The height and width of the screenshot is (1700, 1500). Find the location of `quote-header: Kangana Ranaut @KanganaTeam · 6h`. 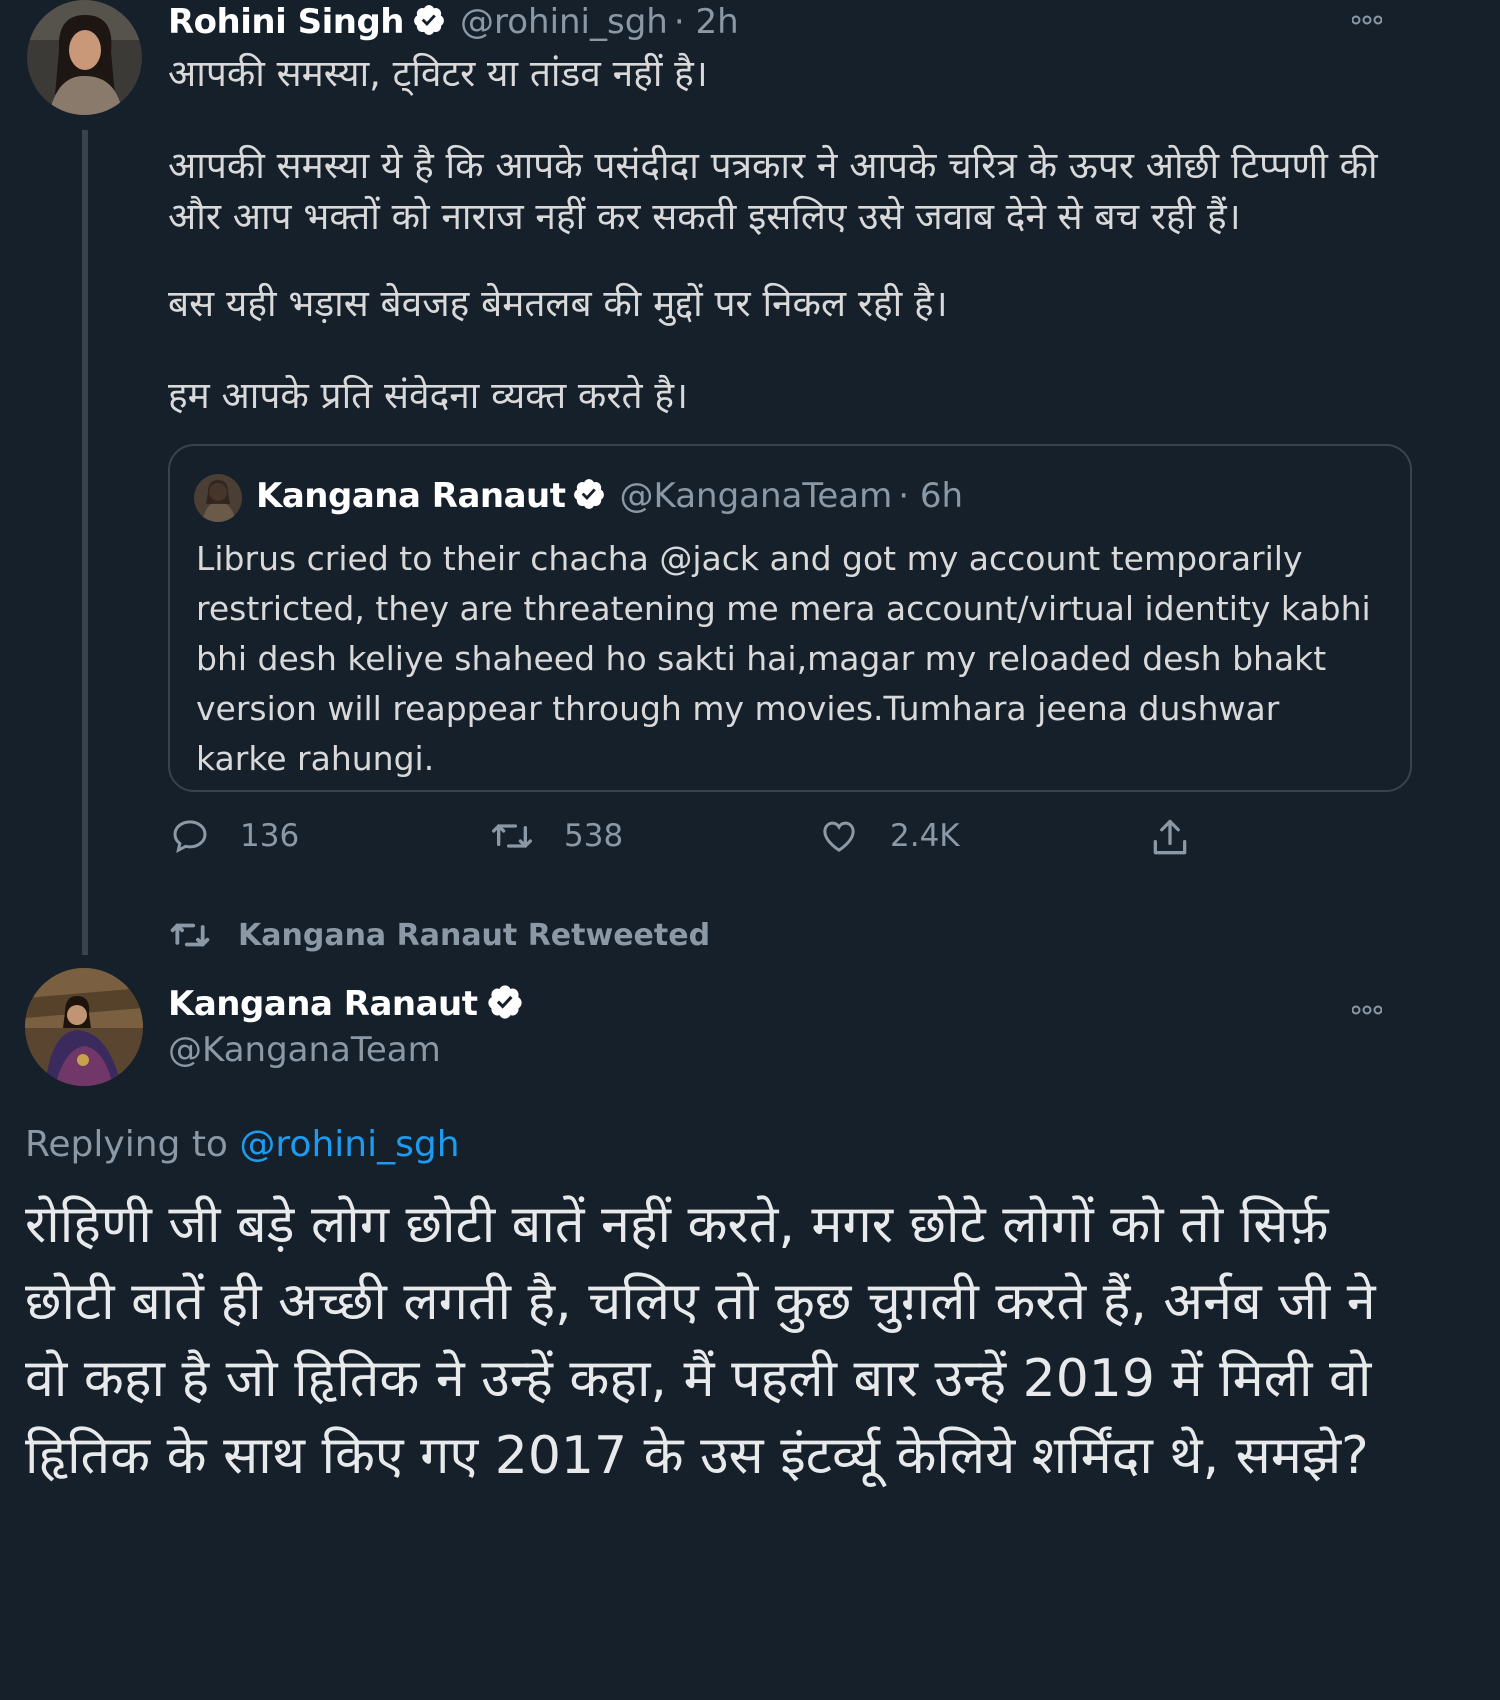

quote-header: Kangana Ranaut @KanganaTeam · 6h is located at coordinates (609, 496).